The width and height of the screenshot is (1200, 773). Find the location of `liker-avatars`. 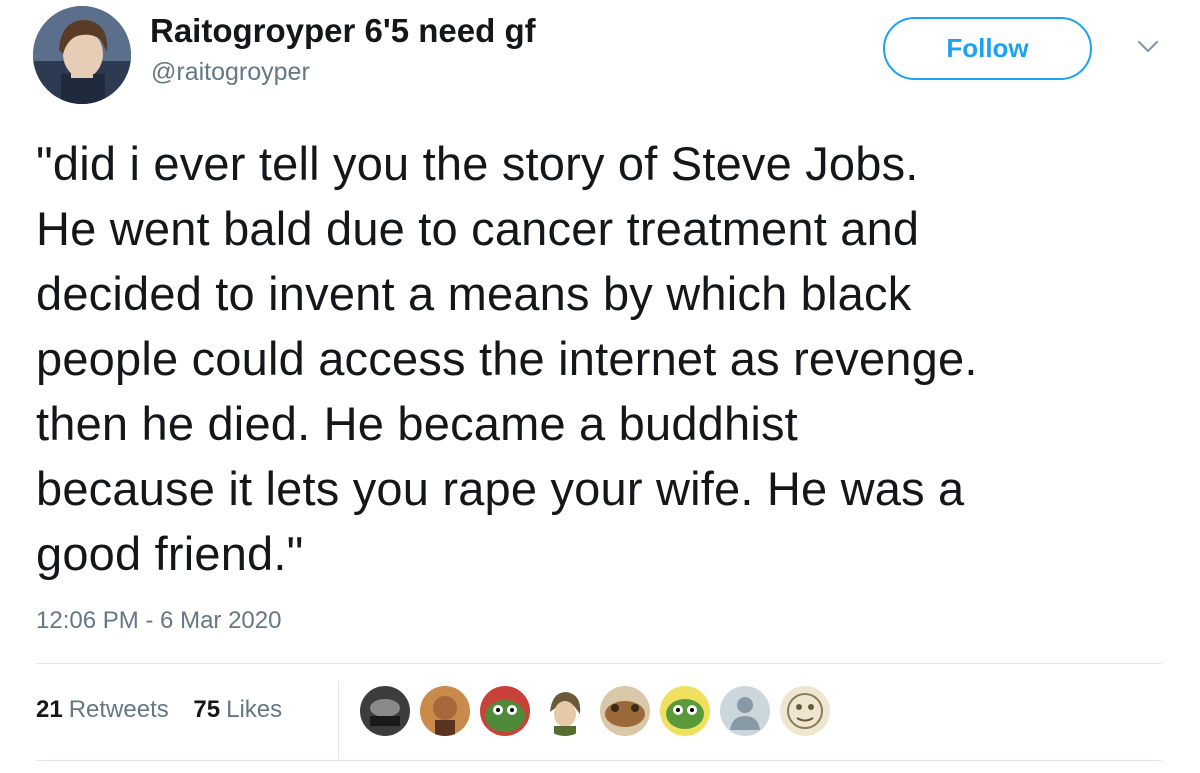

liker-avatars is located at coordinates (600, 711).